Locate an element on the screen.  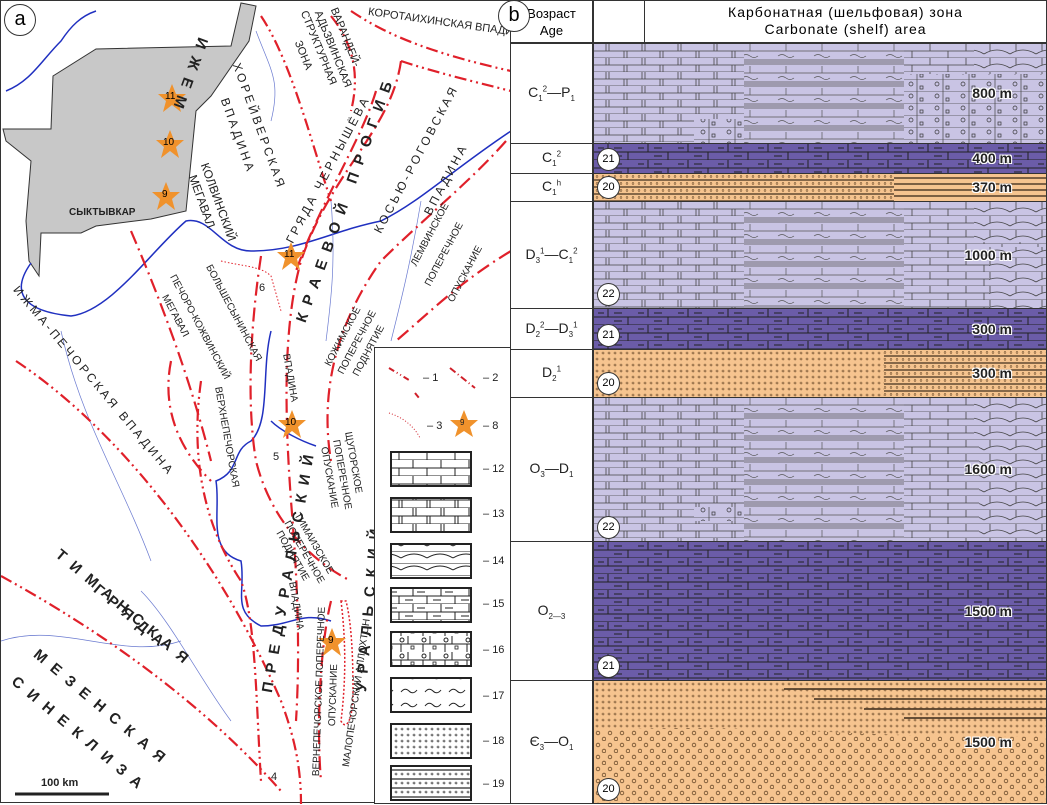
layer-mixed: 1600 m 22 is located at coordinates (820, 469).